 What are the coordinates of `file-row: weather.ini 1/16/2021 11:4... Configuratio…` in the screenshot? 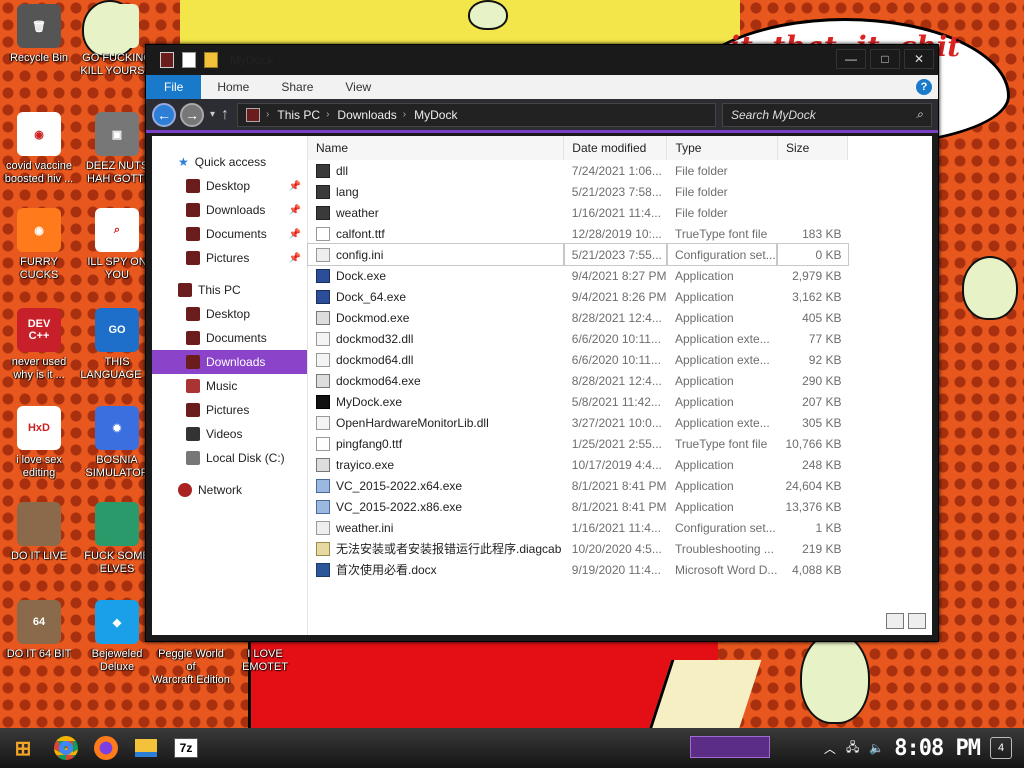 It's located at (578, 527).